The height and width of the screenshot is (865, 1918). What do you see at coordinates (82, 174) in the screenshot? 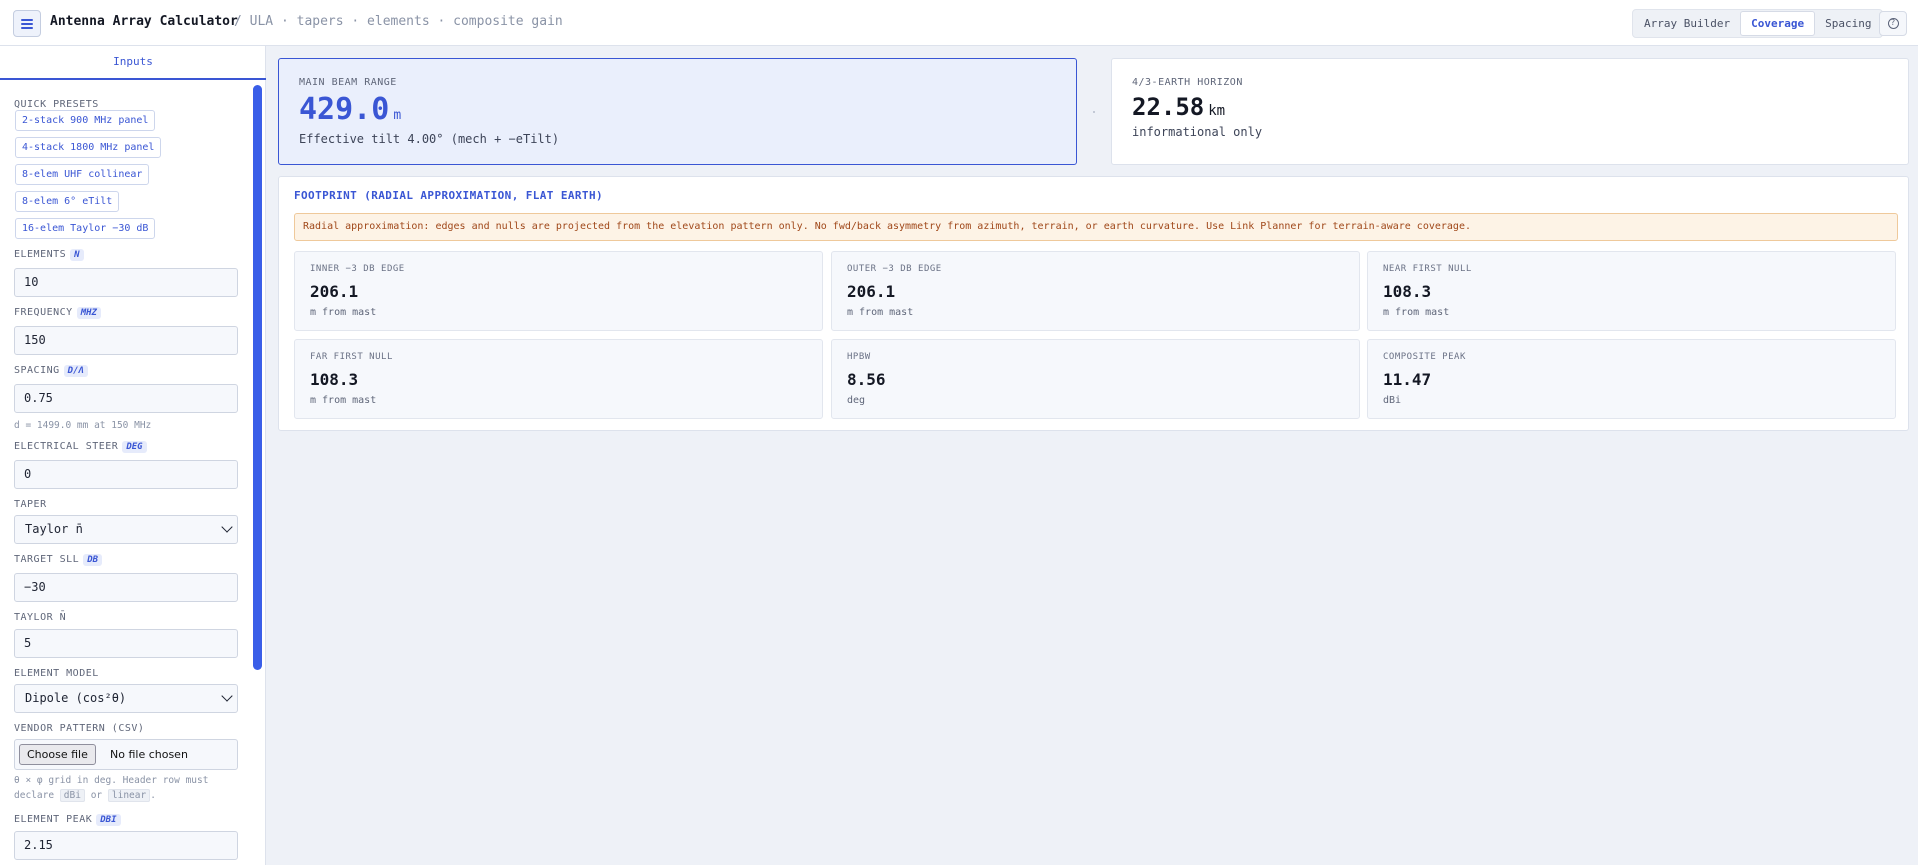
I see `preset-button: 8-elem UHF collinear` at bounding box center [82, 174].